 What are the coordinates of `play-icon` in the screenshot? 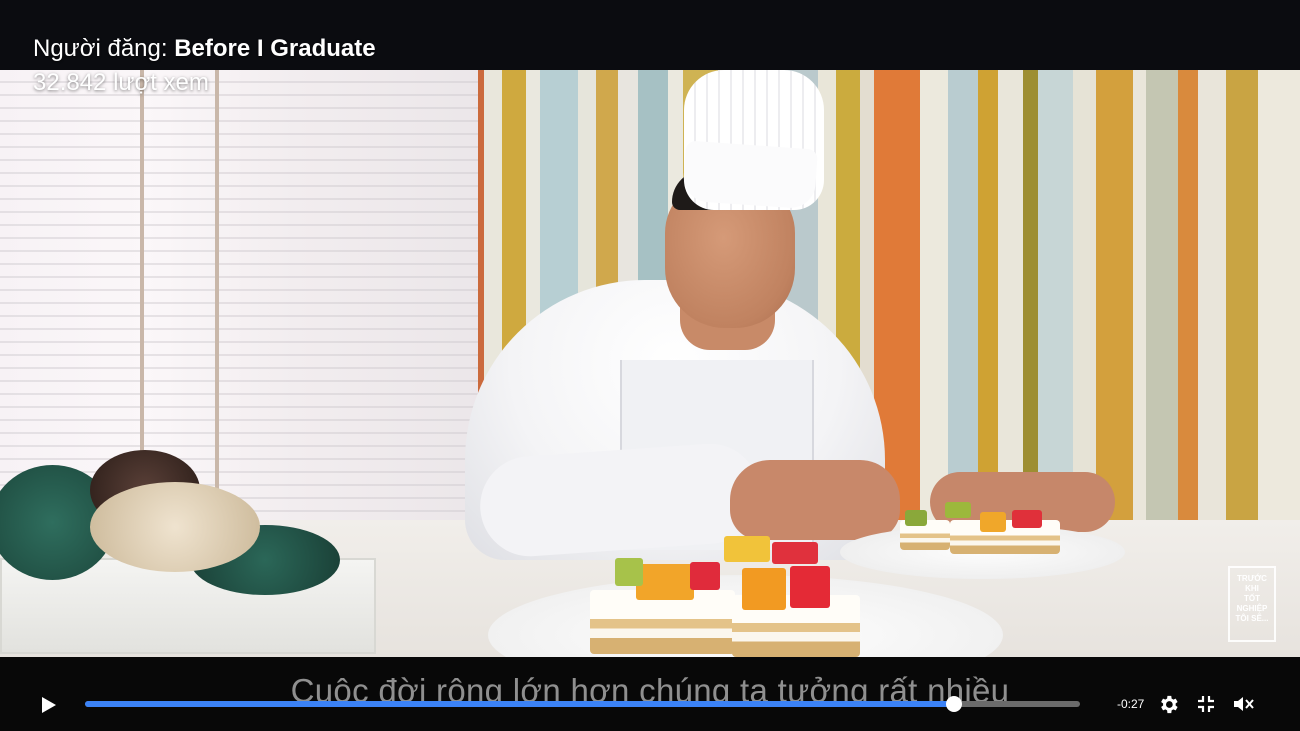 It's located at (49, 705).